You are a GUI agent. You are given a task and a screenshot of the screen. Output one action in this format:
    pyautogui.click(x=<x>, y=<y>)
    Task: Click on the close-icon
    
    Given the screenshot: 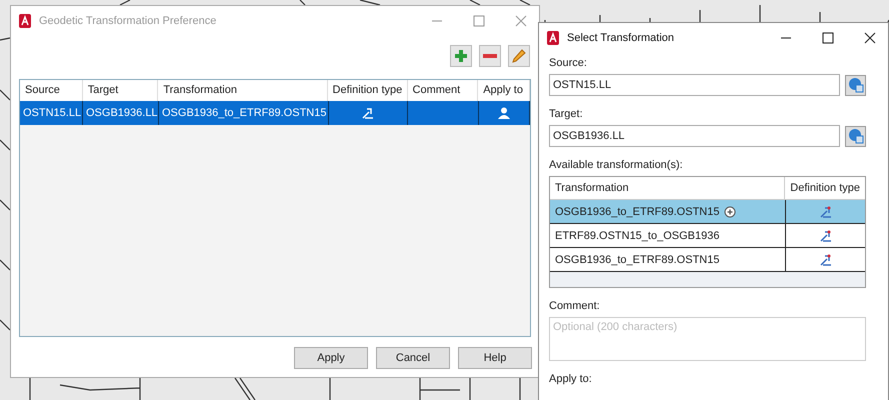 What is the action you would take?
    pyautogui.click(x=870, y=38)
    